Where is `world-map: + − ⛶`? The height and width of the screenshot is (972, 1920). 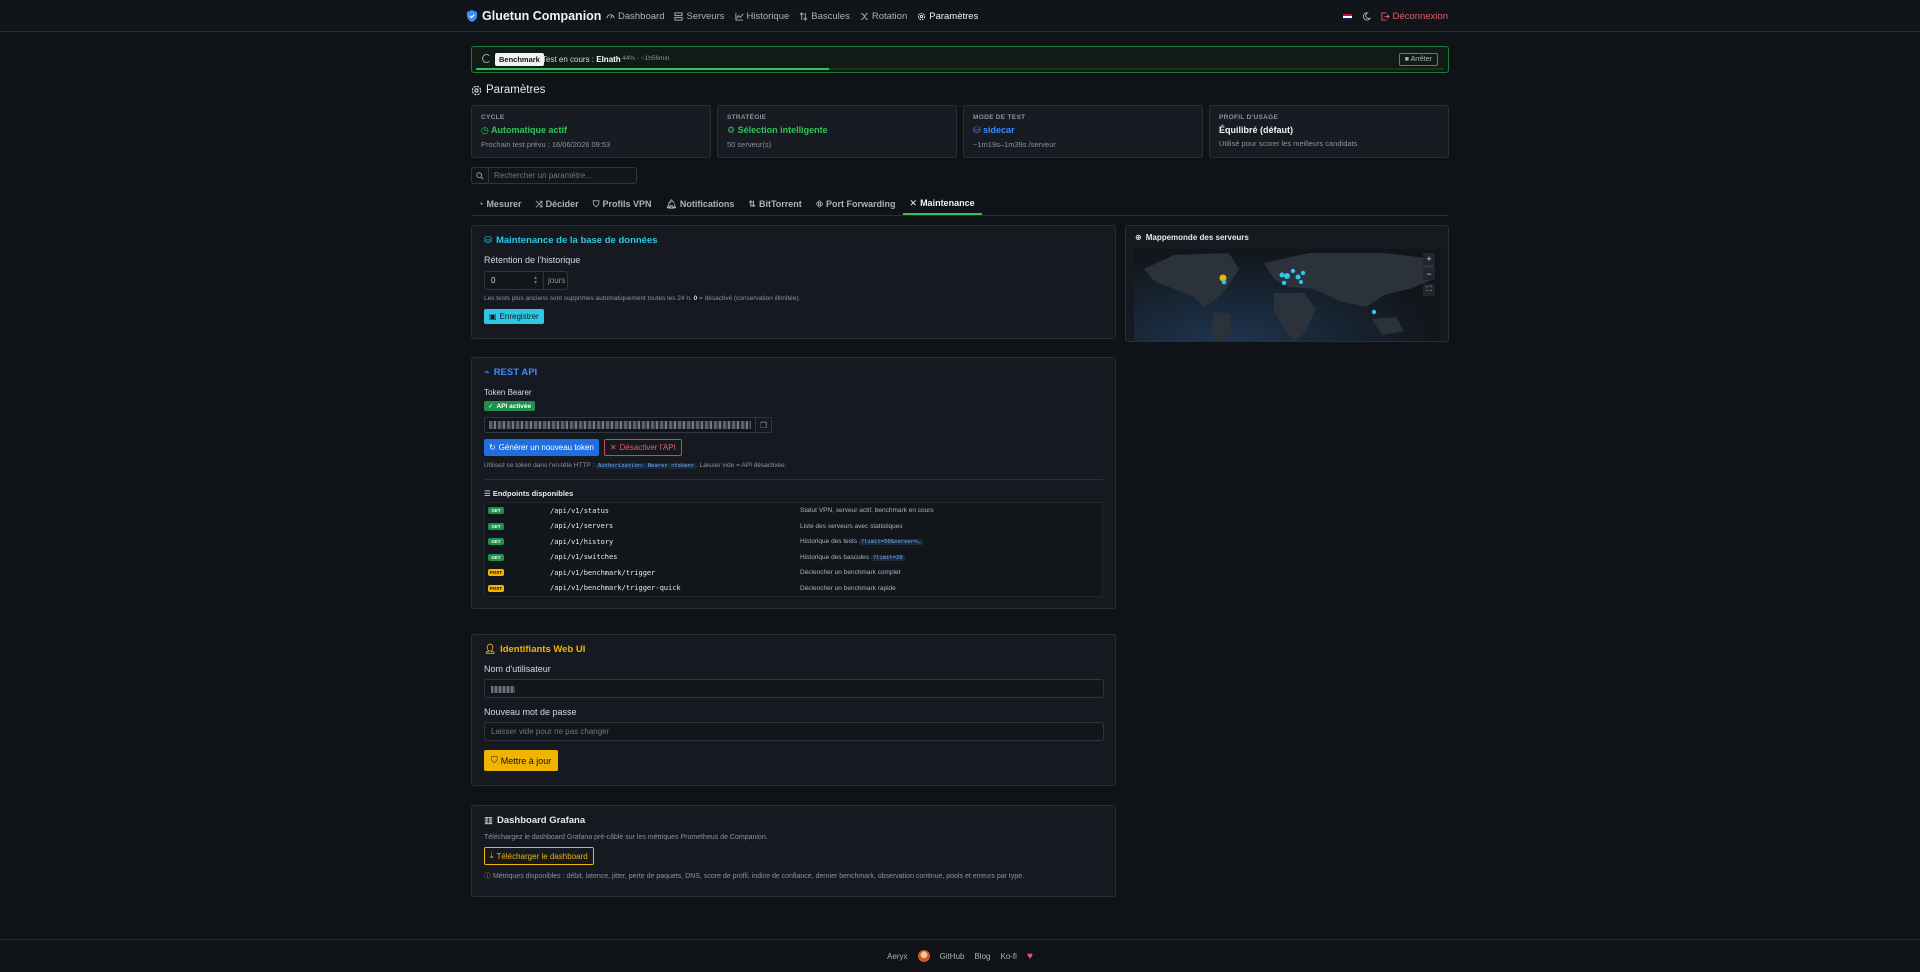 world-map: + − ⛶ is located at coordinates (1287, 295).